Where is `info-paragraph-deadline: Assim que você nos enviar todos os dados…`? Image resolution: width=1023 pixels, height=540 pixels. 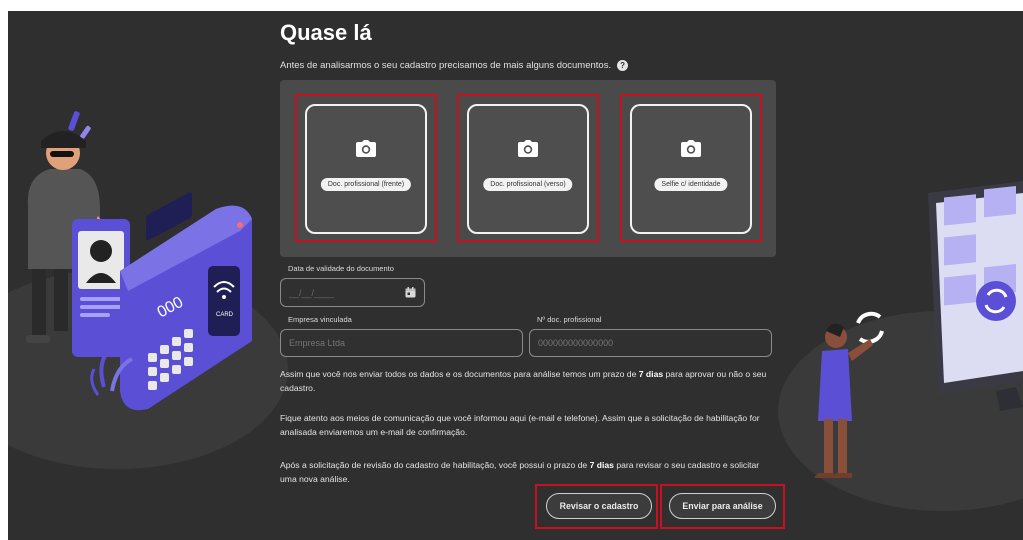
info-paragraph-deadline: Assim que você nos enviar todos os dados… is located at coordinates (525, 381).